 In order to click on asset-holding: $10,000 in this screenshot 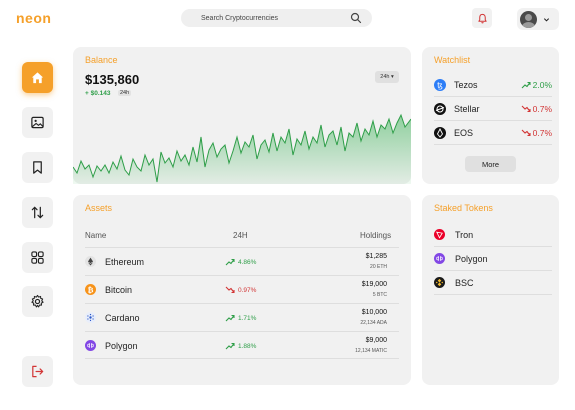, I will do `click(374, 312)`.